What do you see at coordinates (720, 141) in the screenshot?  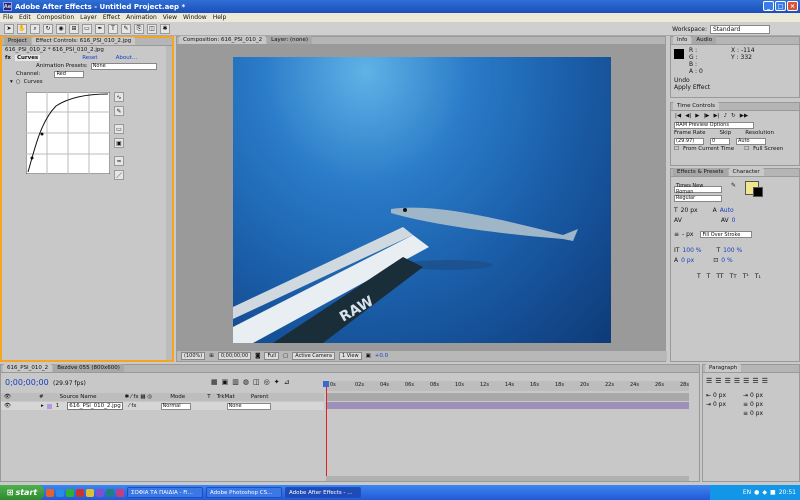 I see `skip-field: 0` at bounding box center [720, 141].